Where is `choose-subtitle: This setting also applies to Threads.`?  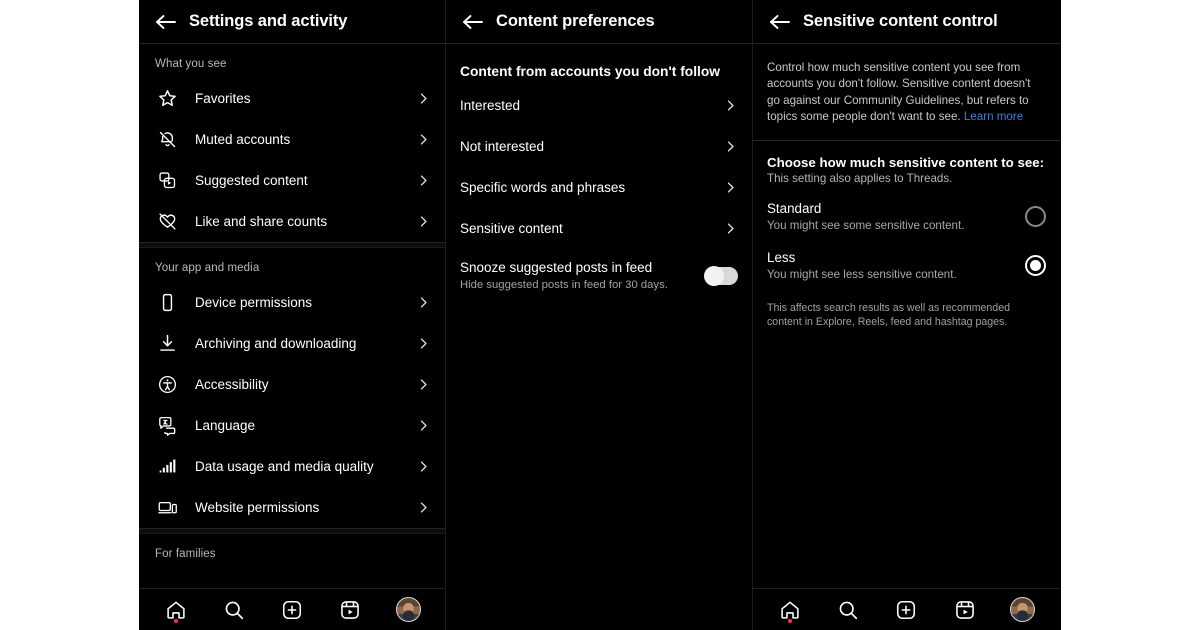
choose-subtitle: This setting also applies to Threads. is located at coordinates (860, 178).